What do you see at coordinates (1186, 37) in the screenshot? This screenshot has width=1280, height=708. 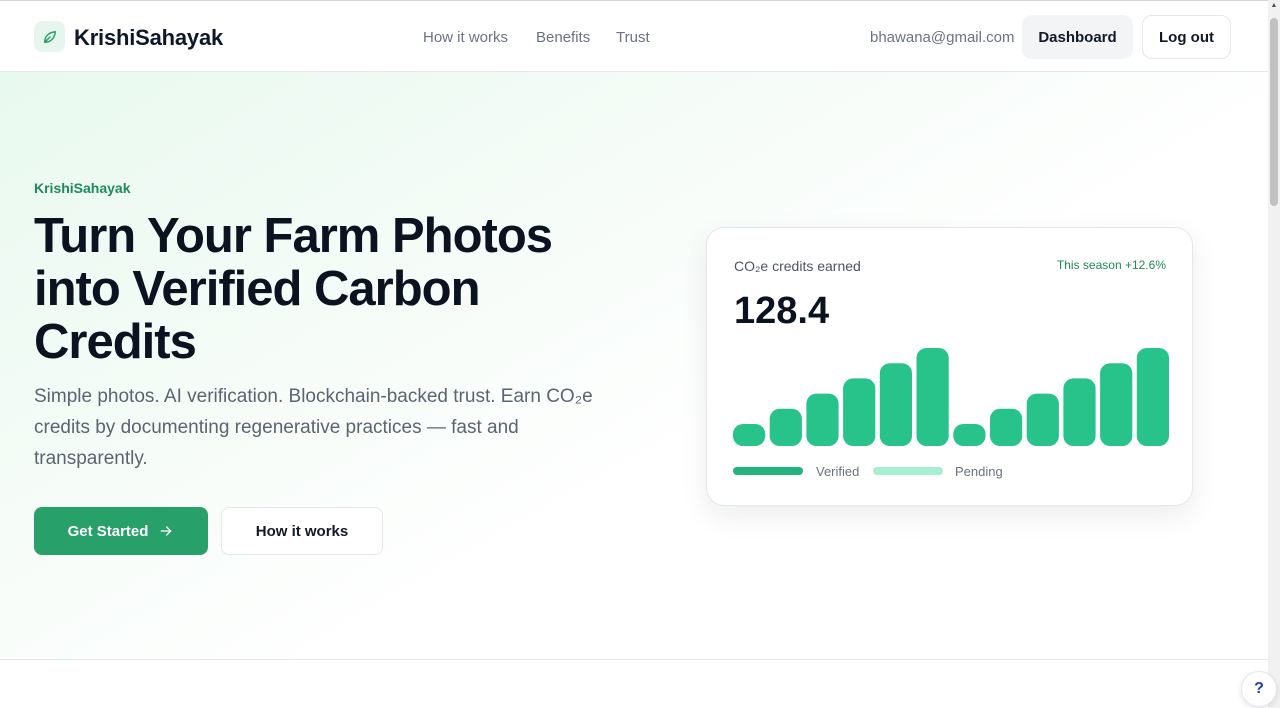 I see `logout-button: Log out` at bounding box center [1186, 37].